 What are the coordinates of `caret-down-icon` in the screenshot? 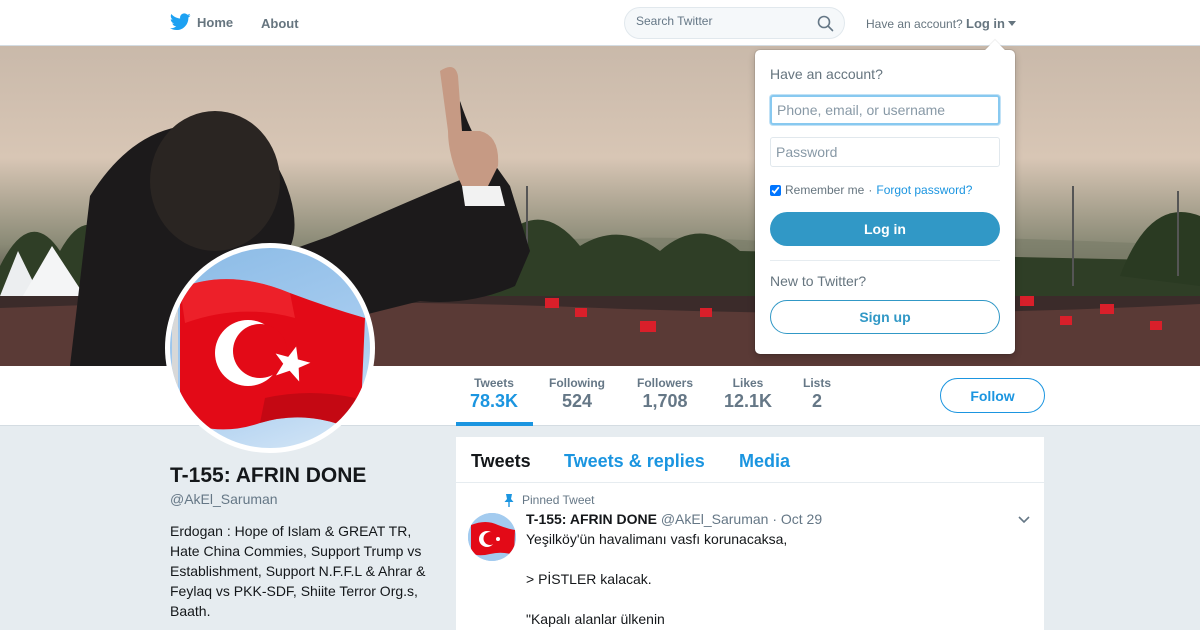 It's located at (1012, 23).